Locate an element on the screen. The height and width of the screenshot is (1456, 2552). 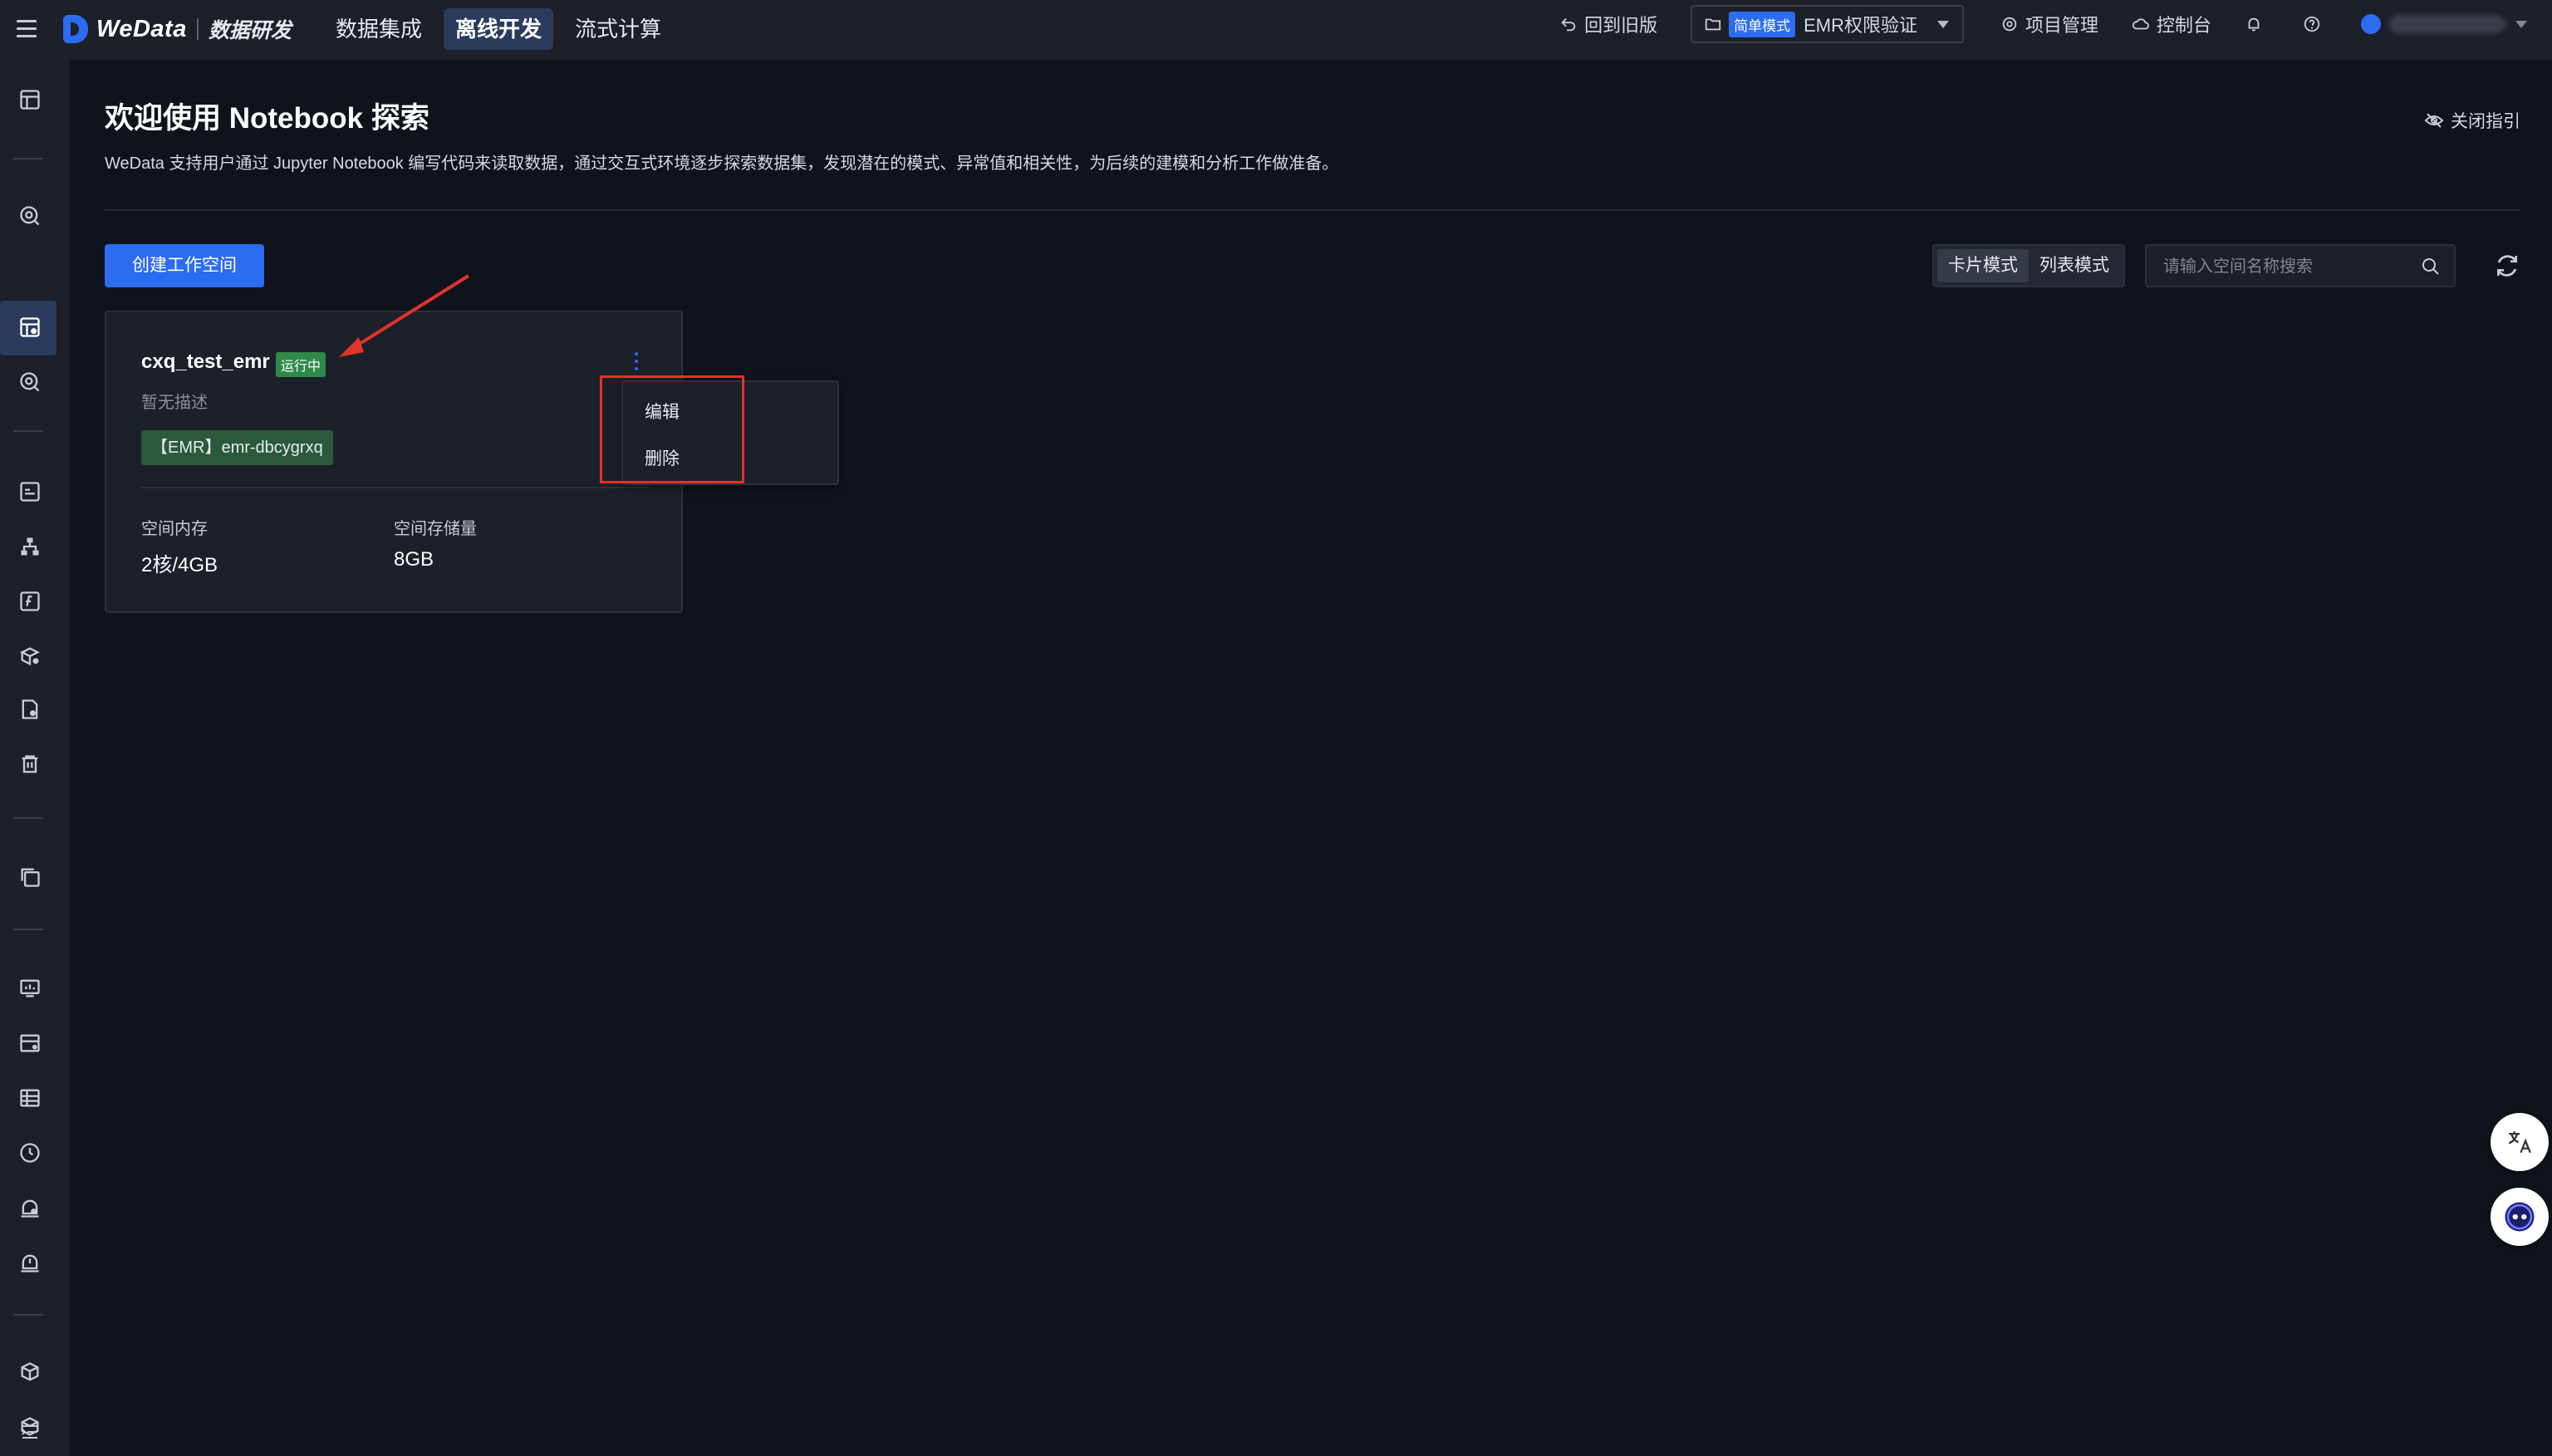
memory-label: 空间内存 is located at coordinates (174, 529).